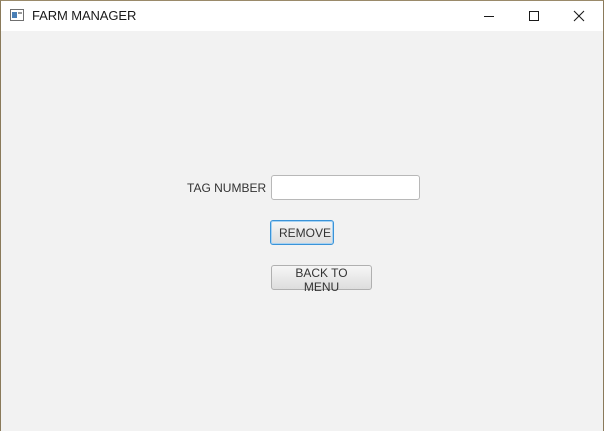 Image resolution: width=604 pixels, height=431 pixels. What do you see at coordinates (17, 15) in the screenshot?
I see `app-window-icon` at bounding box center [17, 15].